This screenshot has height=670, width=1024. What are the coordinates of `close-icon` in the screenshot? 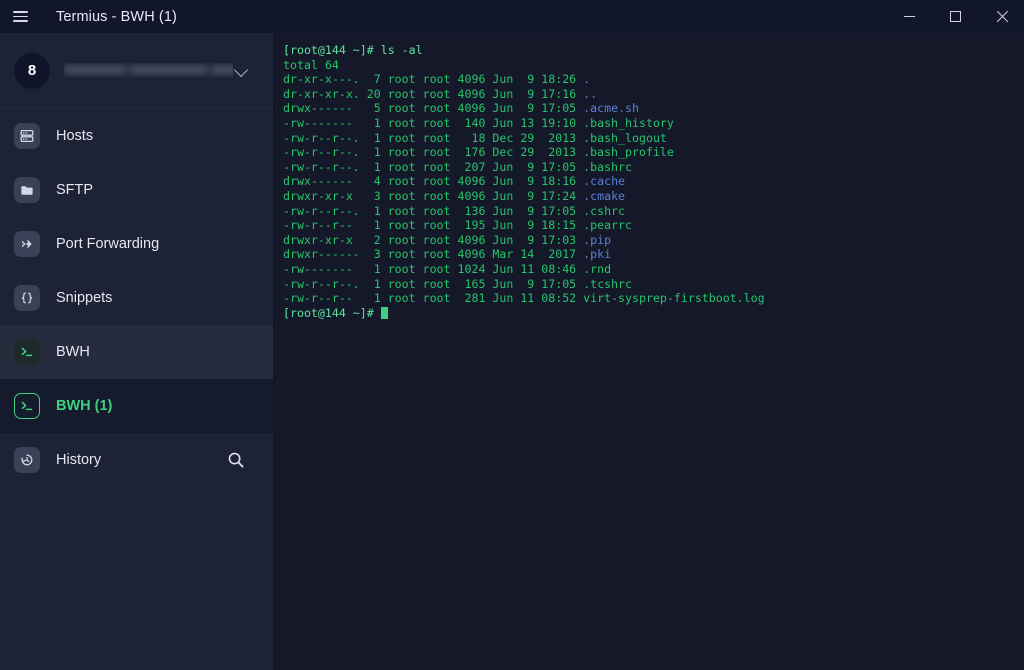 It's located at (1001, 16).